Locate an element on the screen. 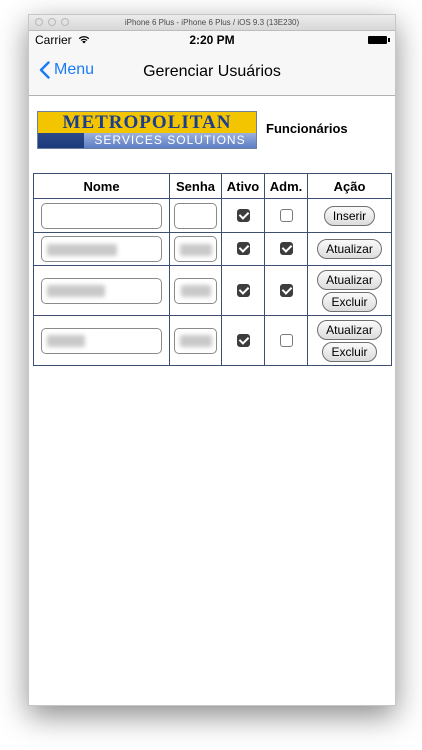  new-ativo-checkbox is located at coordinates (243, 215).